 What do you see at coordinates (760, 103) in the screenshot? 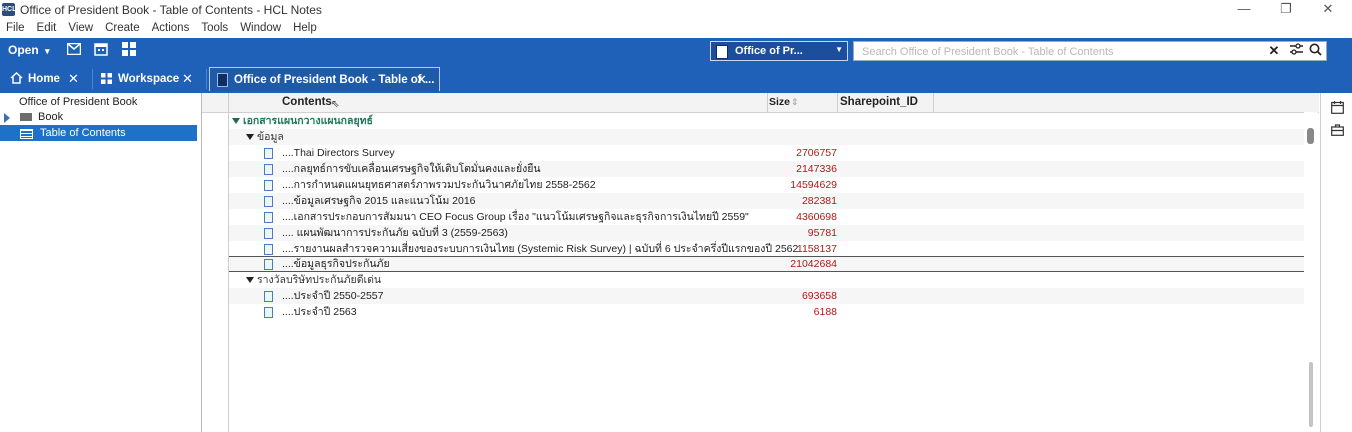
I see `column-header-bar: Contents ⇖ Size ⇕ Sharepoint_ID` at bounding box center [760, 103].